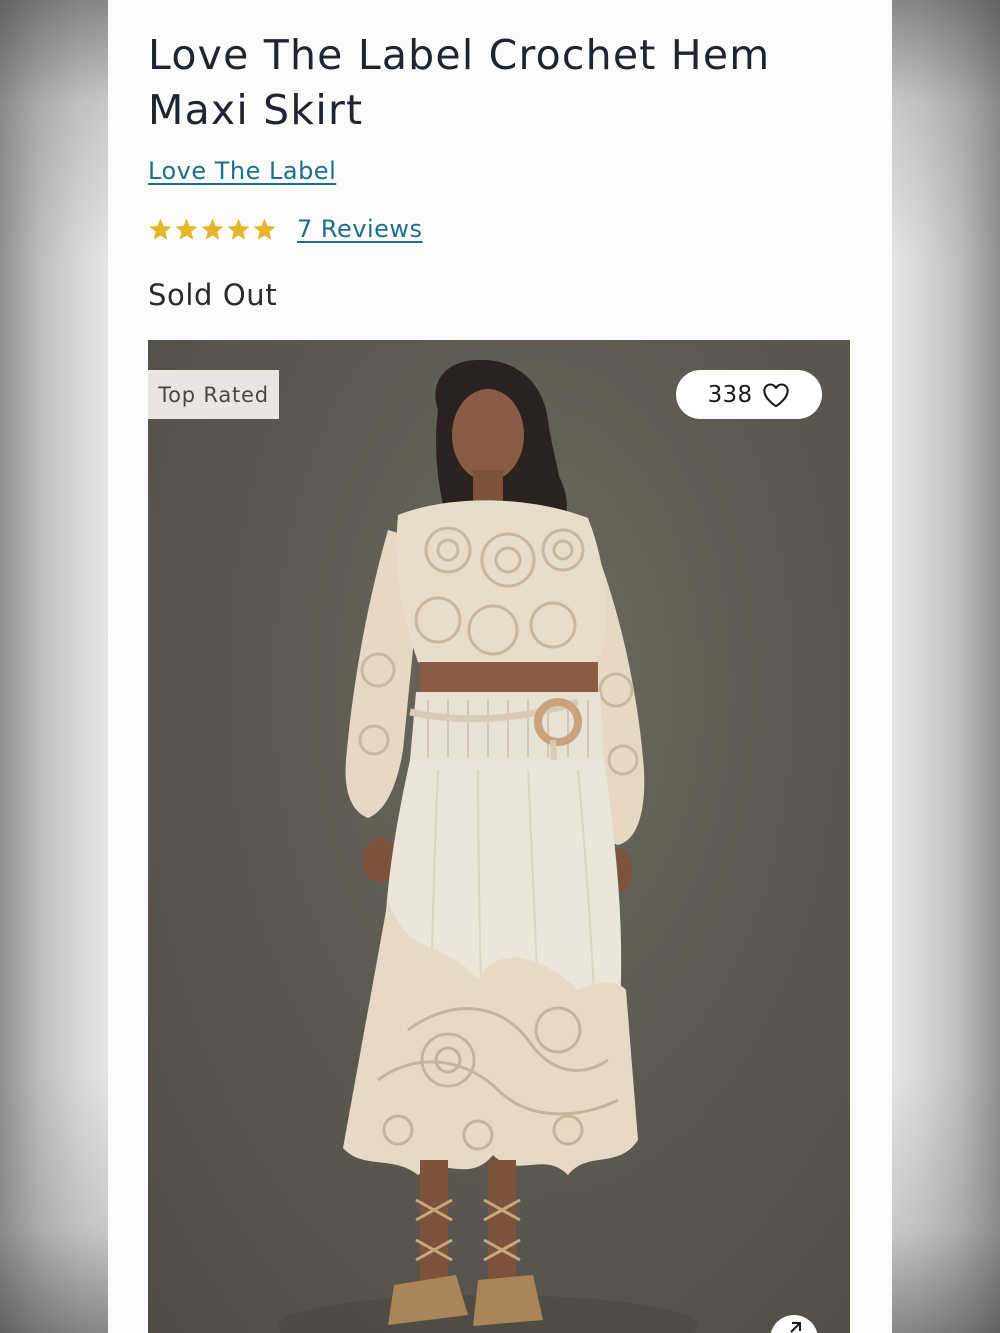  What do you see at coordinates (285, 229) in the screenshot?
I see `rating-row: 7 Reviews` at bounding box center [285, 229].